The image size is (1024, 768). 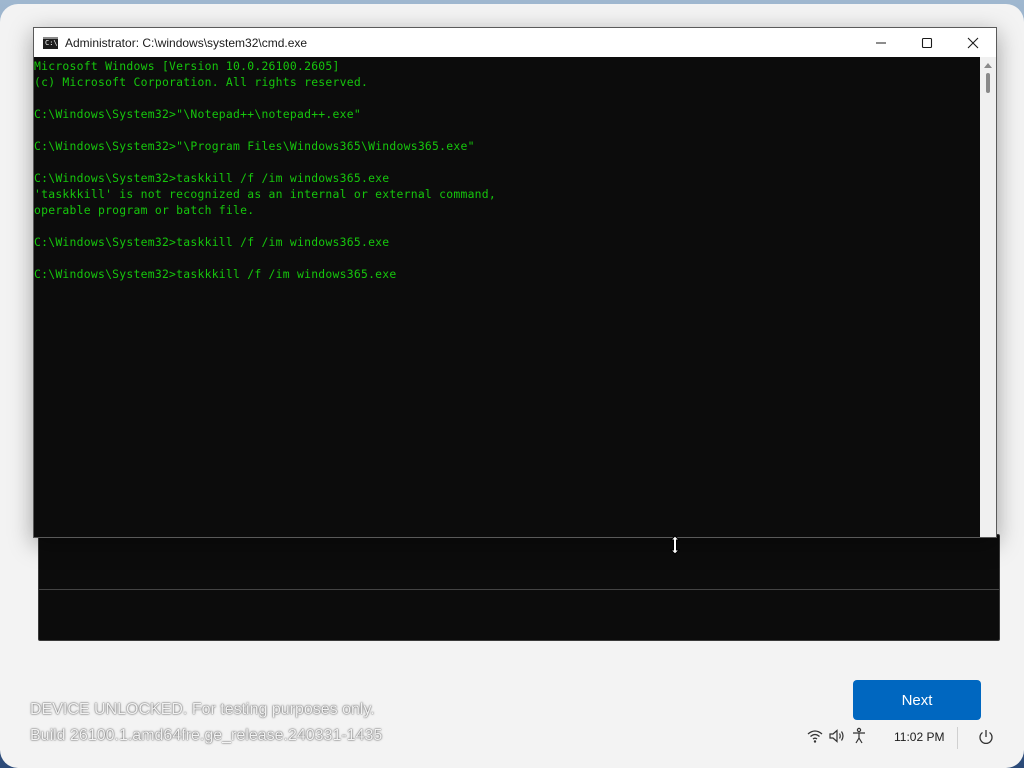 I want to click on oobe-panel, so click(x=519, y=587).